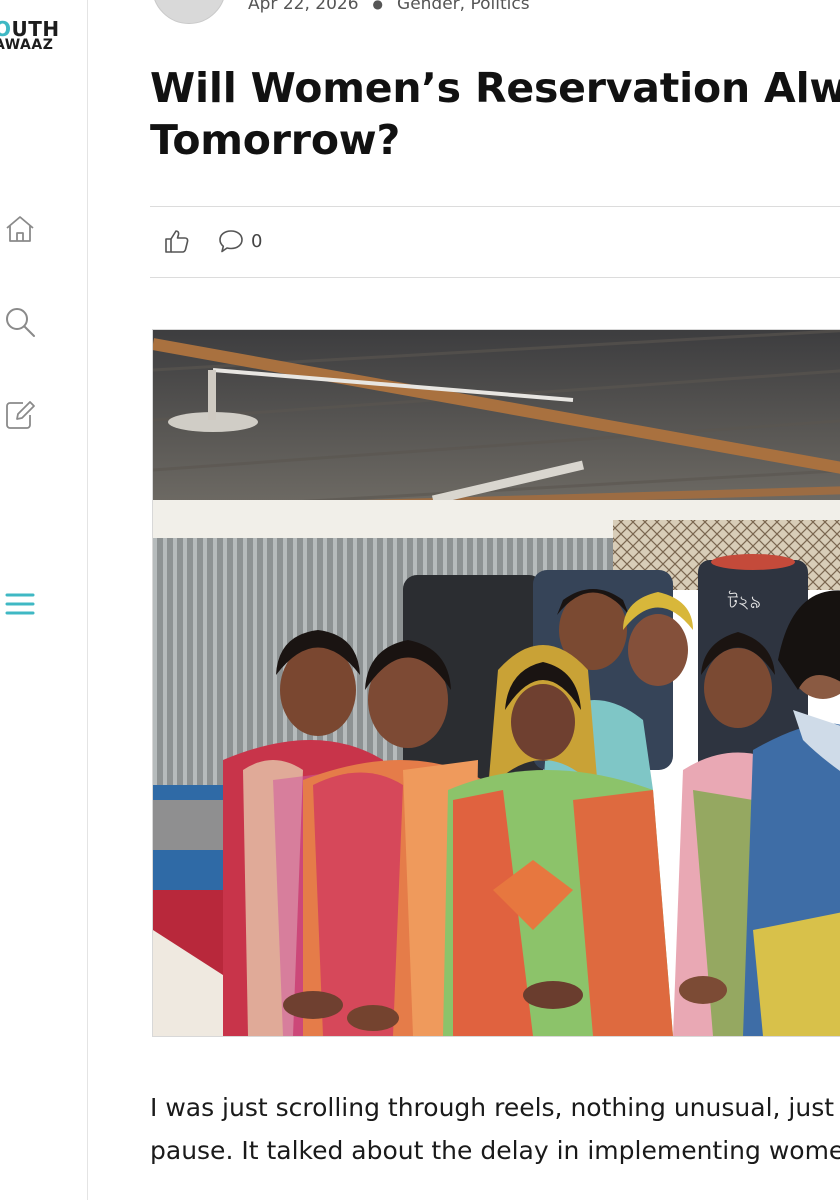 The width and height of the screenshot is (840, 1200). Describe the element at coordinates (495, 206) in the screenshot. I see `divider-top` at that location.